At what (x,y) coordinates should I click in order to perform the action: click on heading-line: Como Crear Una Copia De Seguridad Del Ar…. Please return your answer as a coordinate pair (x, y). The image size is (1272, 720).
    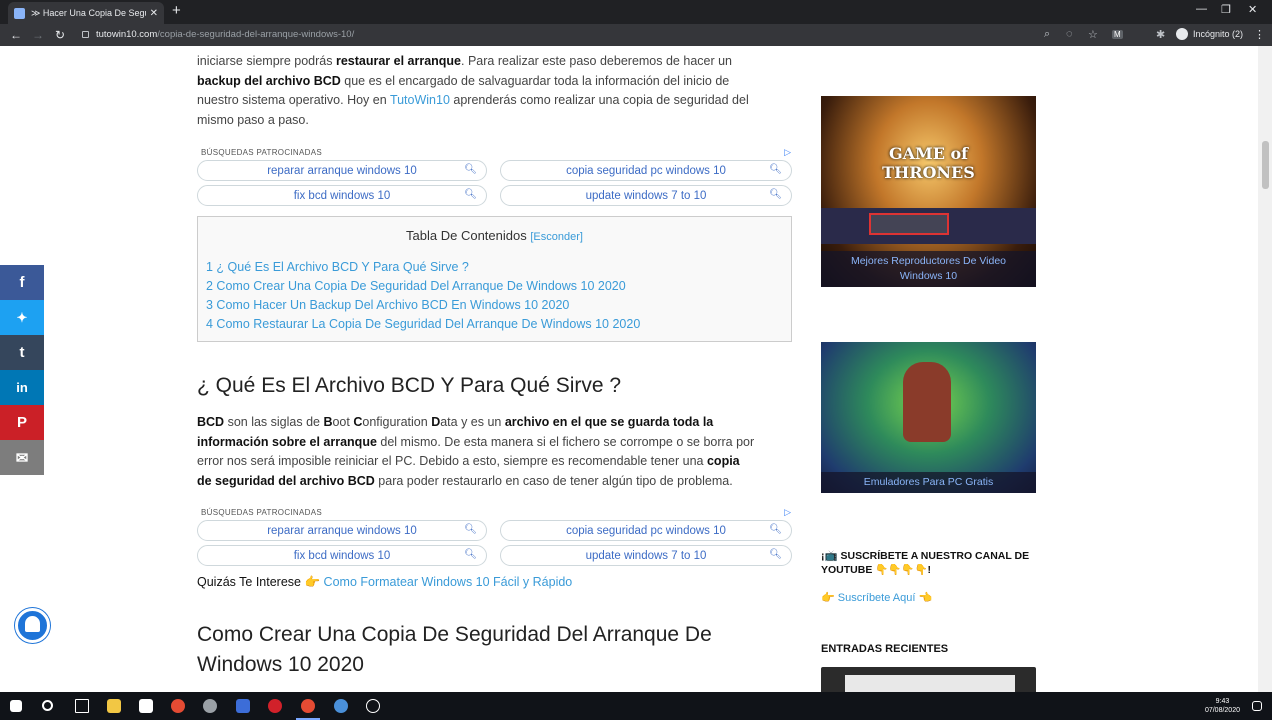
    Looking at the image, I should click on (454, 634).